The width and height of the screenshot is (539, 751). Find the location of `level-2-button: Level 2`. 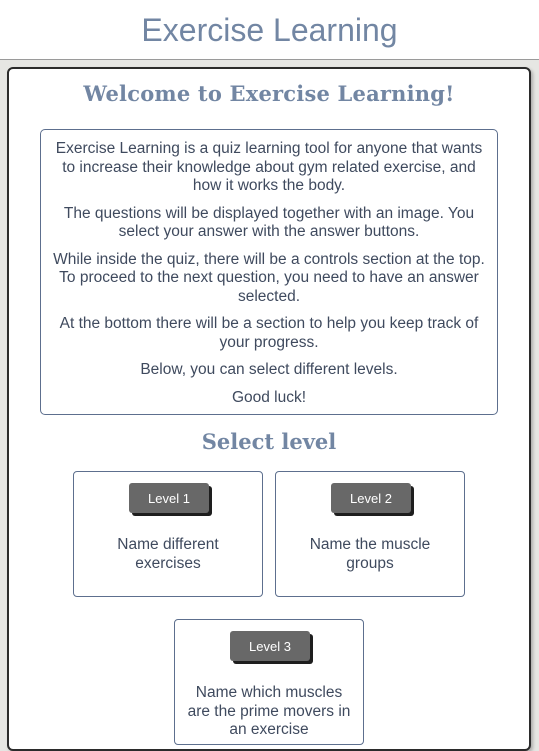

level-2-button: Level 2 is located at coordinates (371, 498).